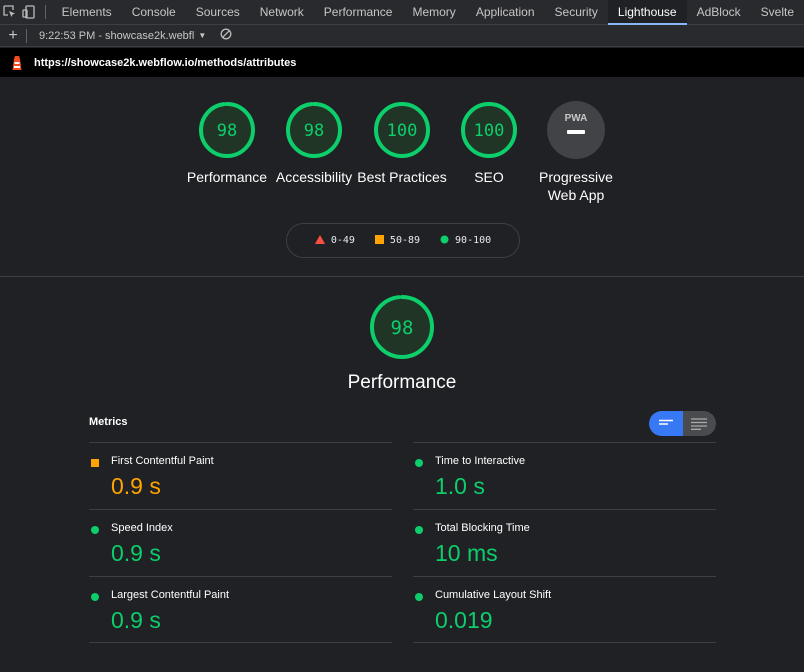  Describe the element at coordinates (489, 177) in the screenshot. I see `gauge-label: SEO` at that location.